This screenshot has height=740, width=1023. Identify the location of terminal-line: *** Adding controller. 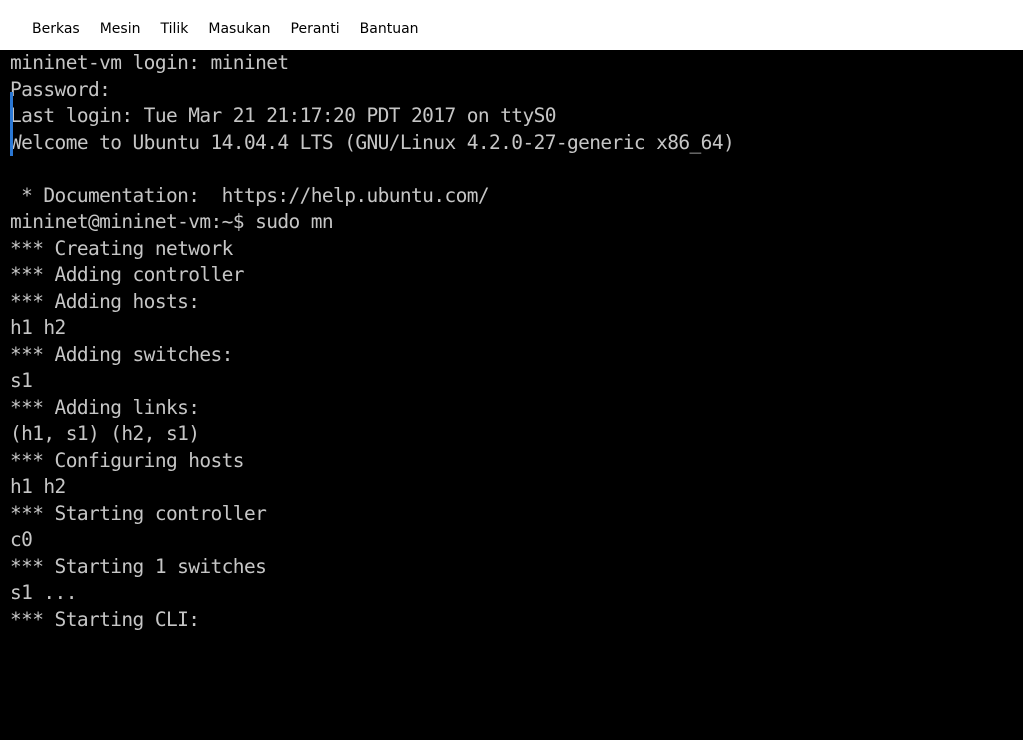
(127, 274).